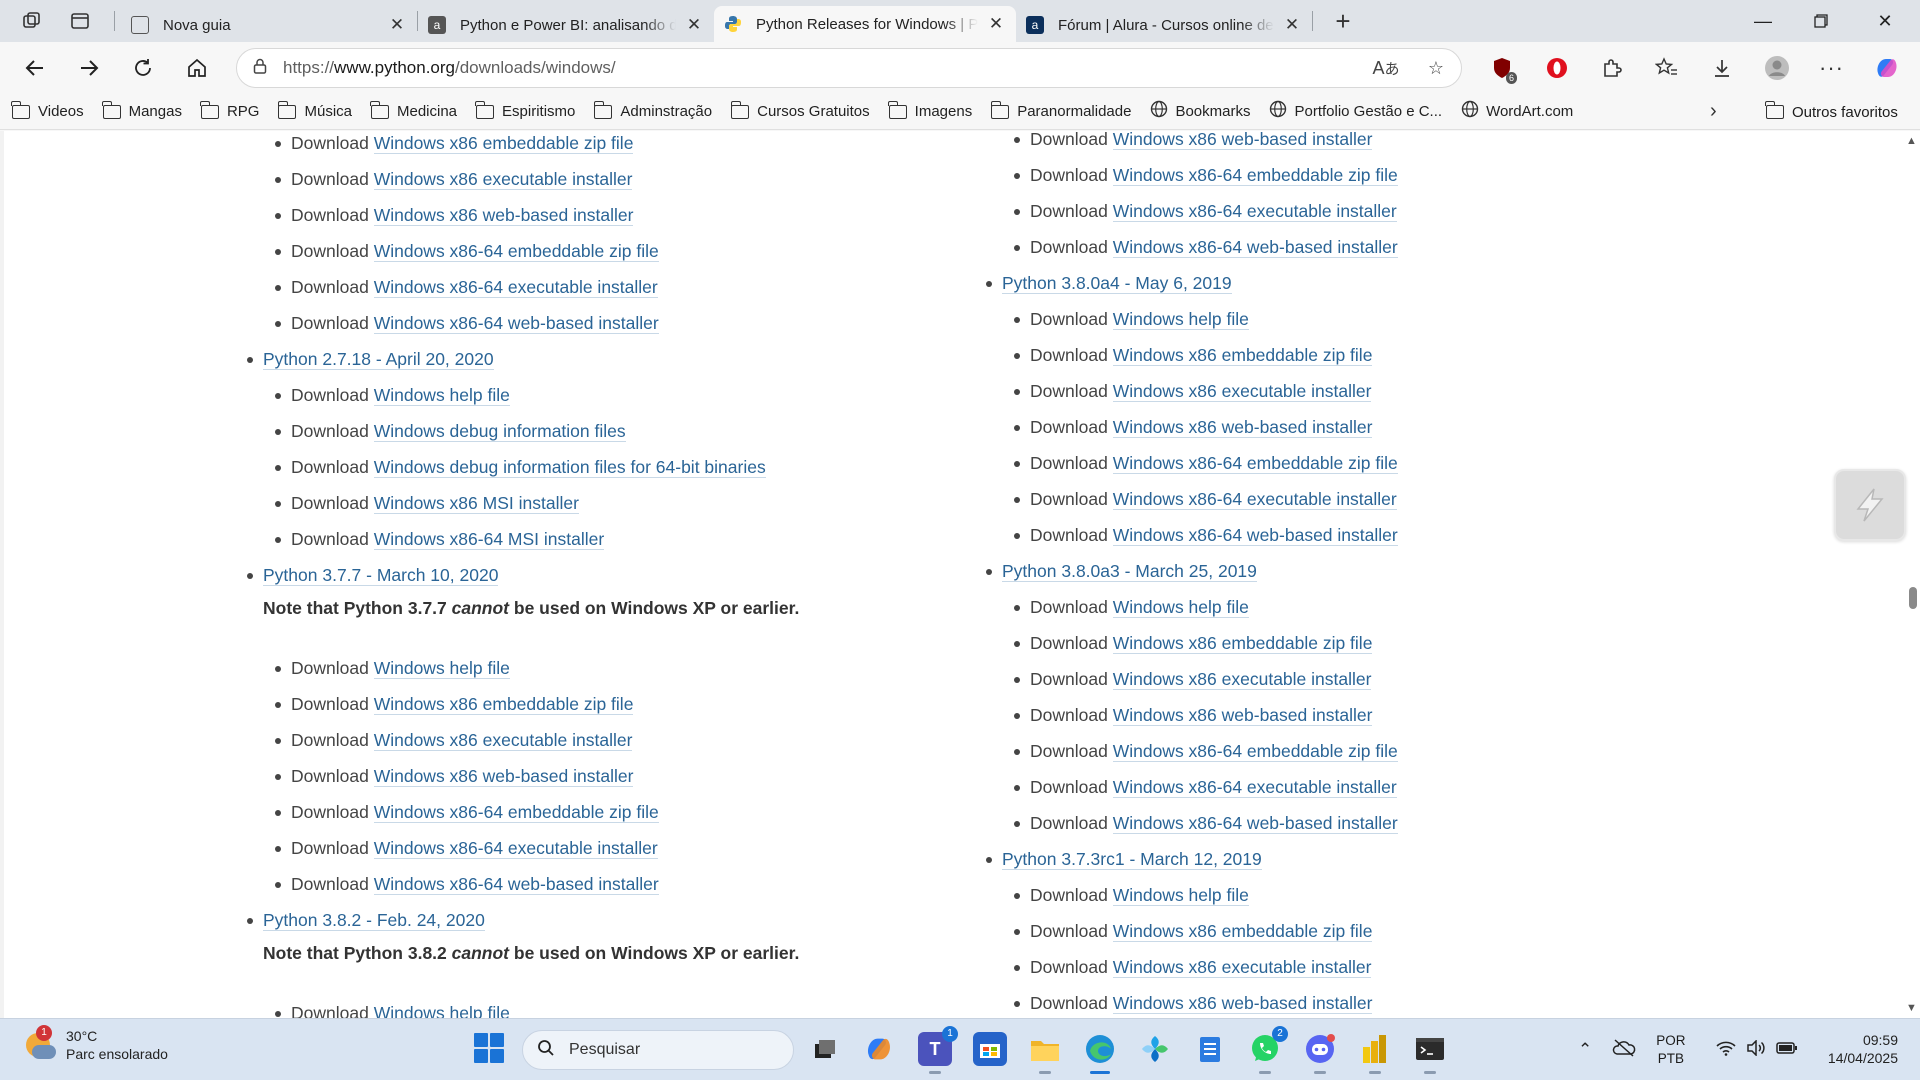 The width and height of the screenshot is (1920, 1080). I want to click on bookmark-item: Imagens, so click(930, 110).